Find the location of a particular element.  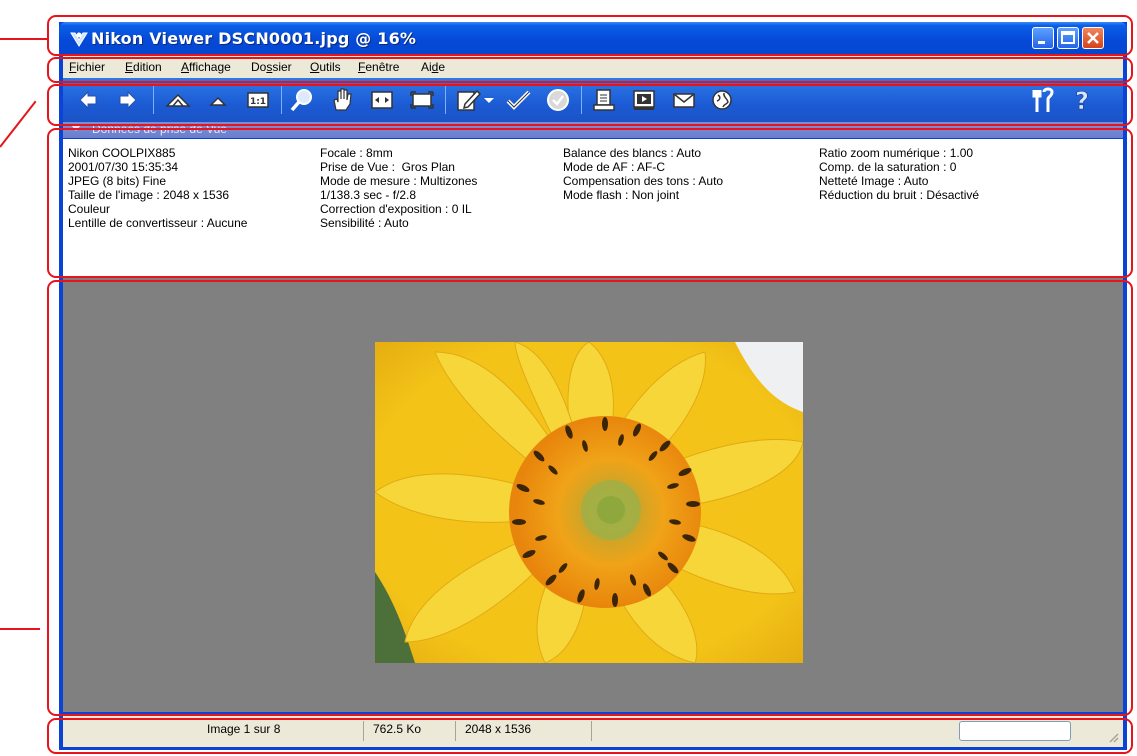

meta-line: Focale : 8mm is located at coordinates (356, 153).